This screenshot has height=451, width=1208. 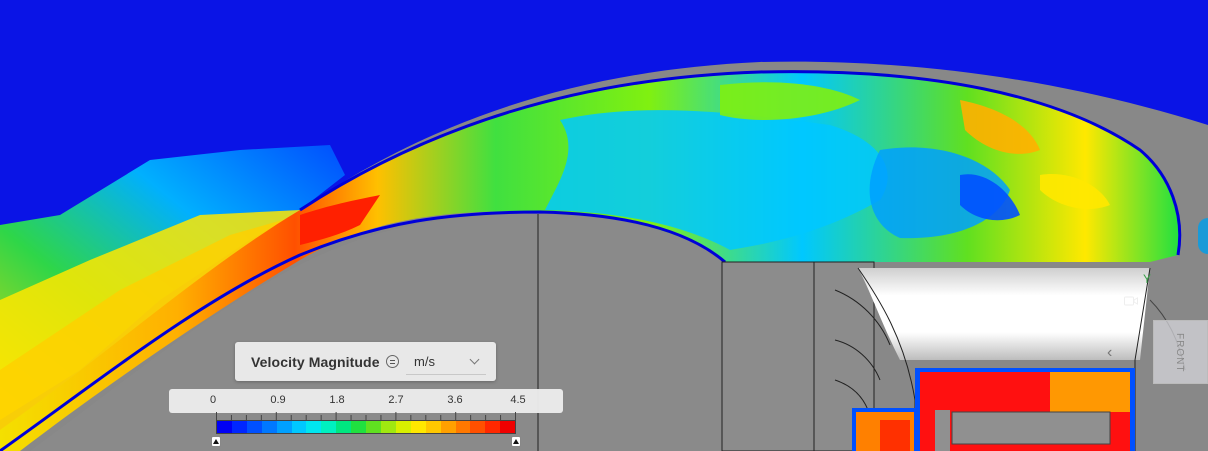 What do you see at coordinates (366, 401) in the screenshot?
I see `legend-tick-panel: 0 0.9 1.8 2.7 3.6 4.5` at bounding box center [366, 401].